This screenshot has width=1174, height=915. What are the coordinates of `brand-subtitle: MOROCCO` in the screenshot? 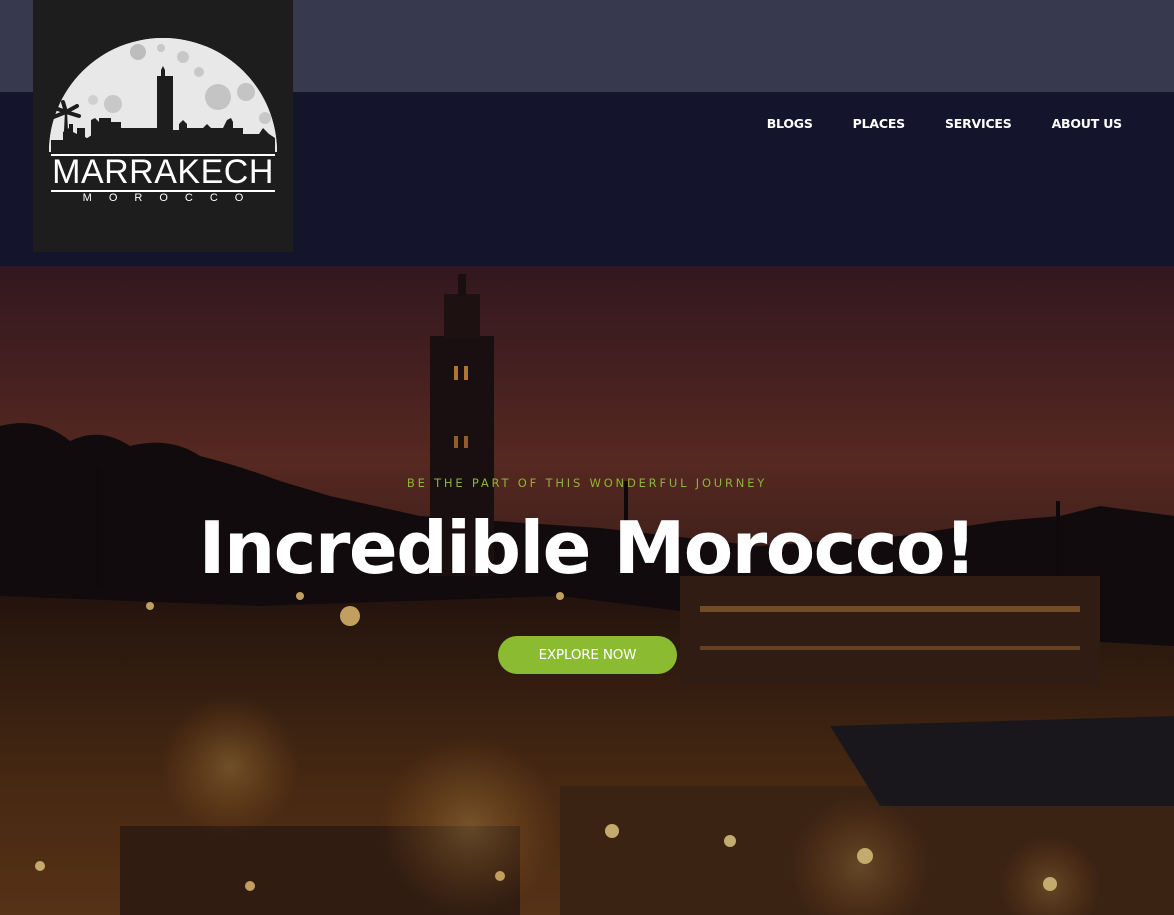 It's located at (171, 198).